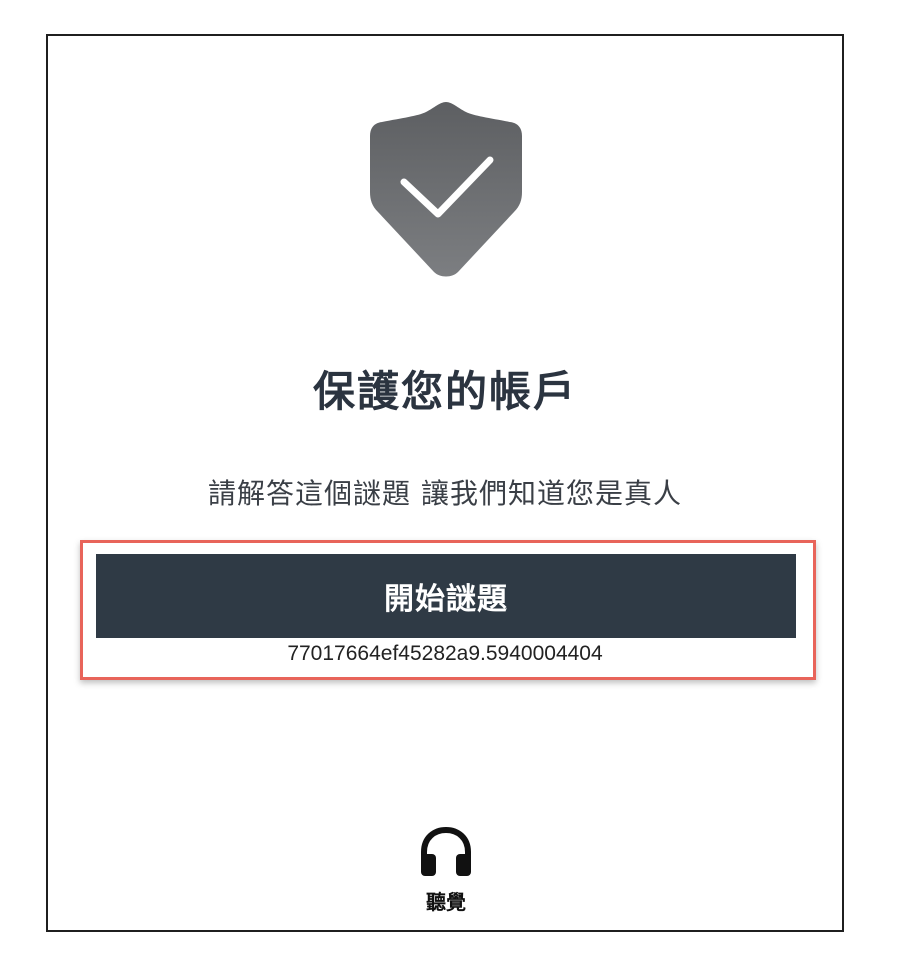  Describe the element at coordinates (445, 493) in the screenshot. I see `instructions-text: 請解答這個謎題 讓我們知道您是真人` at that location.